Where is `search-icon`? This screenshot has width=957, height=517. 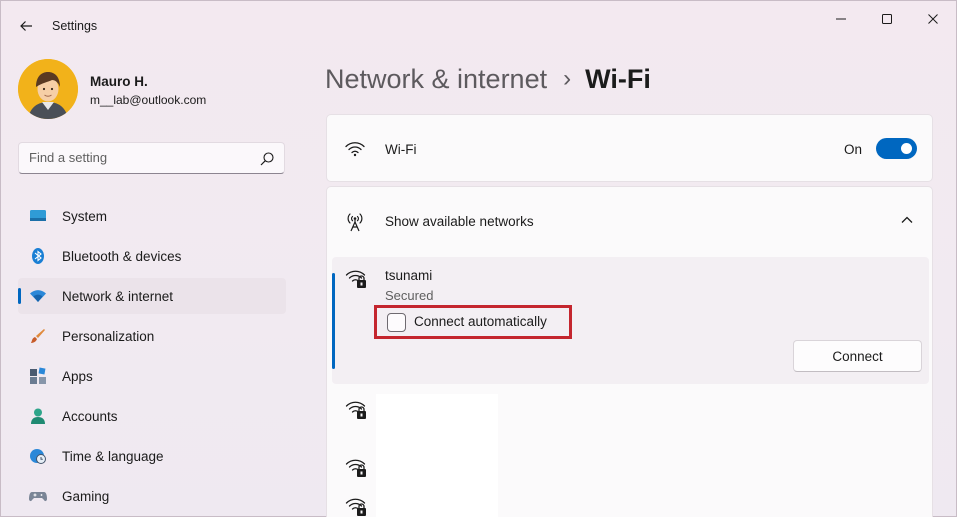 search-icon is located at coordinates (267, 159).